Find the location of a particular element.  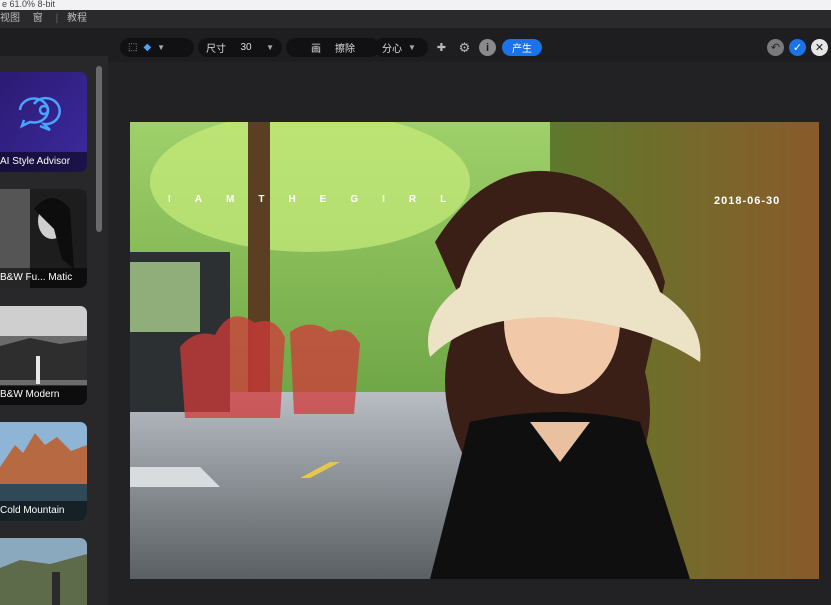

menu-item-tutorial: 教程 is located at coordinates (77, 18).